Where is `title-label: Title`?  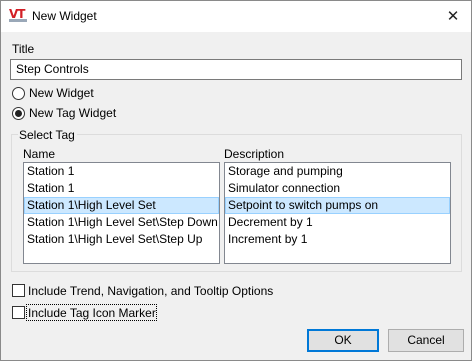
title-label: Title is located at coordinates (23, 49).